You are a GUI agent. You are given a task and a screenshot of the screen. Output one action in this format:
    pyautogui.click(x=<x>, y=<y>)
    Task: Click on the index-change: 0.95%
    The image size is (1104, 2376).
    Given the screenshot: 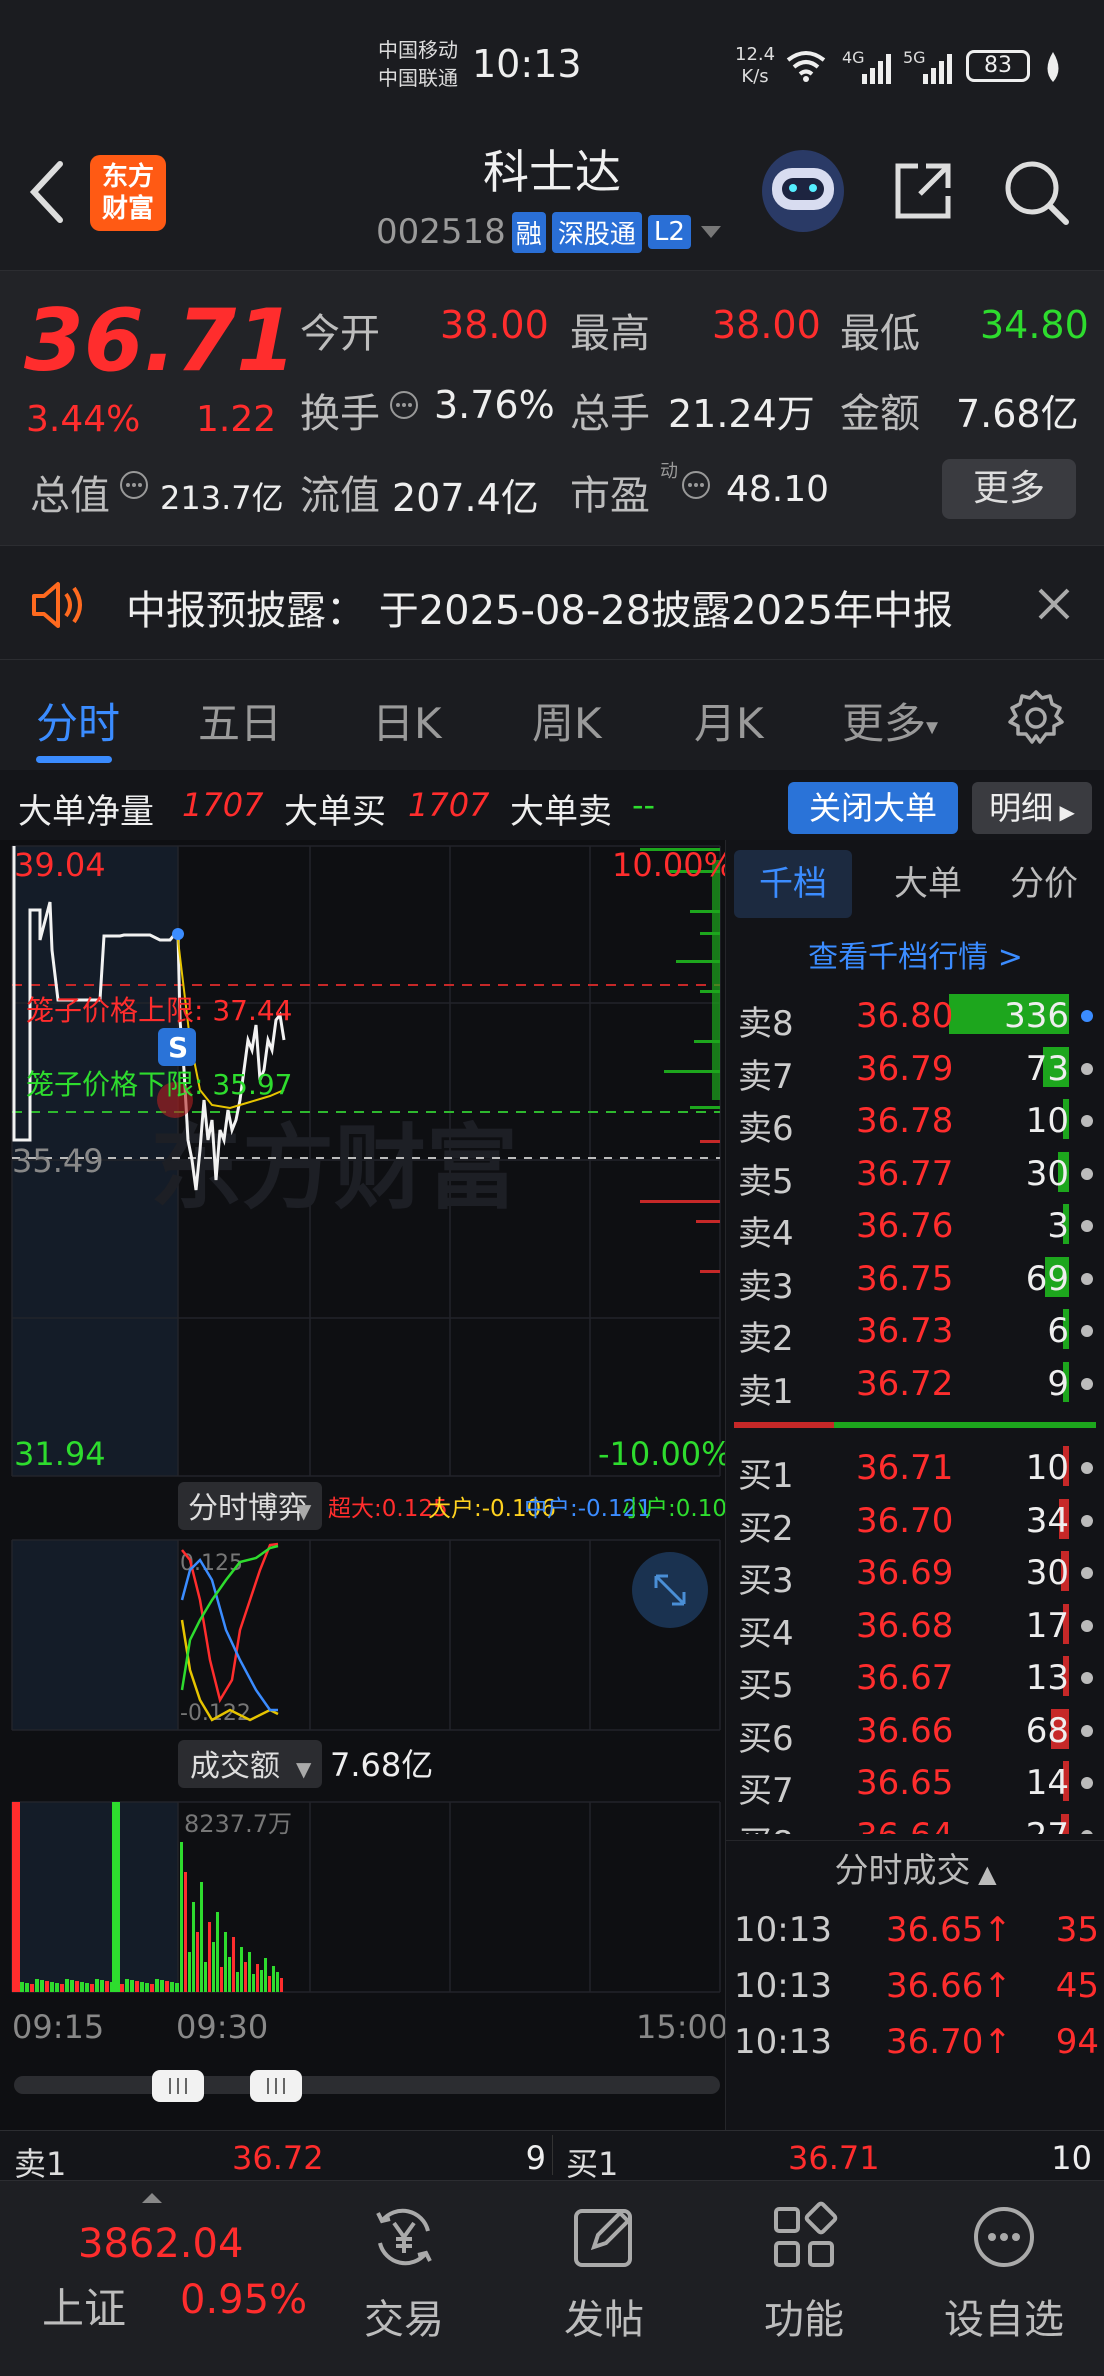 What is the action you would take?
    pyautogui.click(x=243, y=2300)
    